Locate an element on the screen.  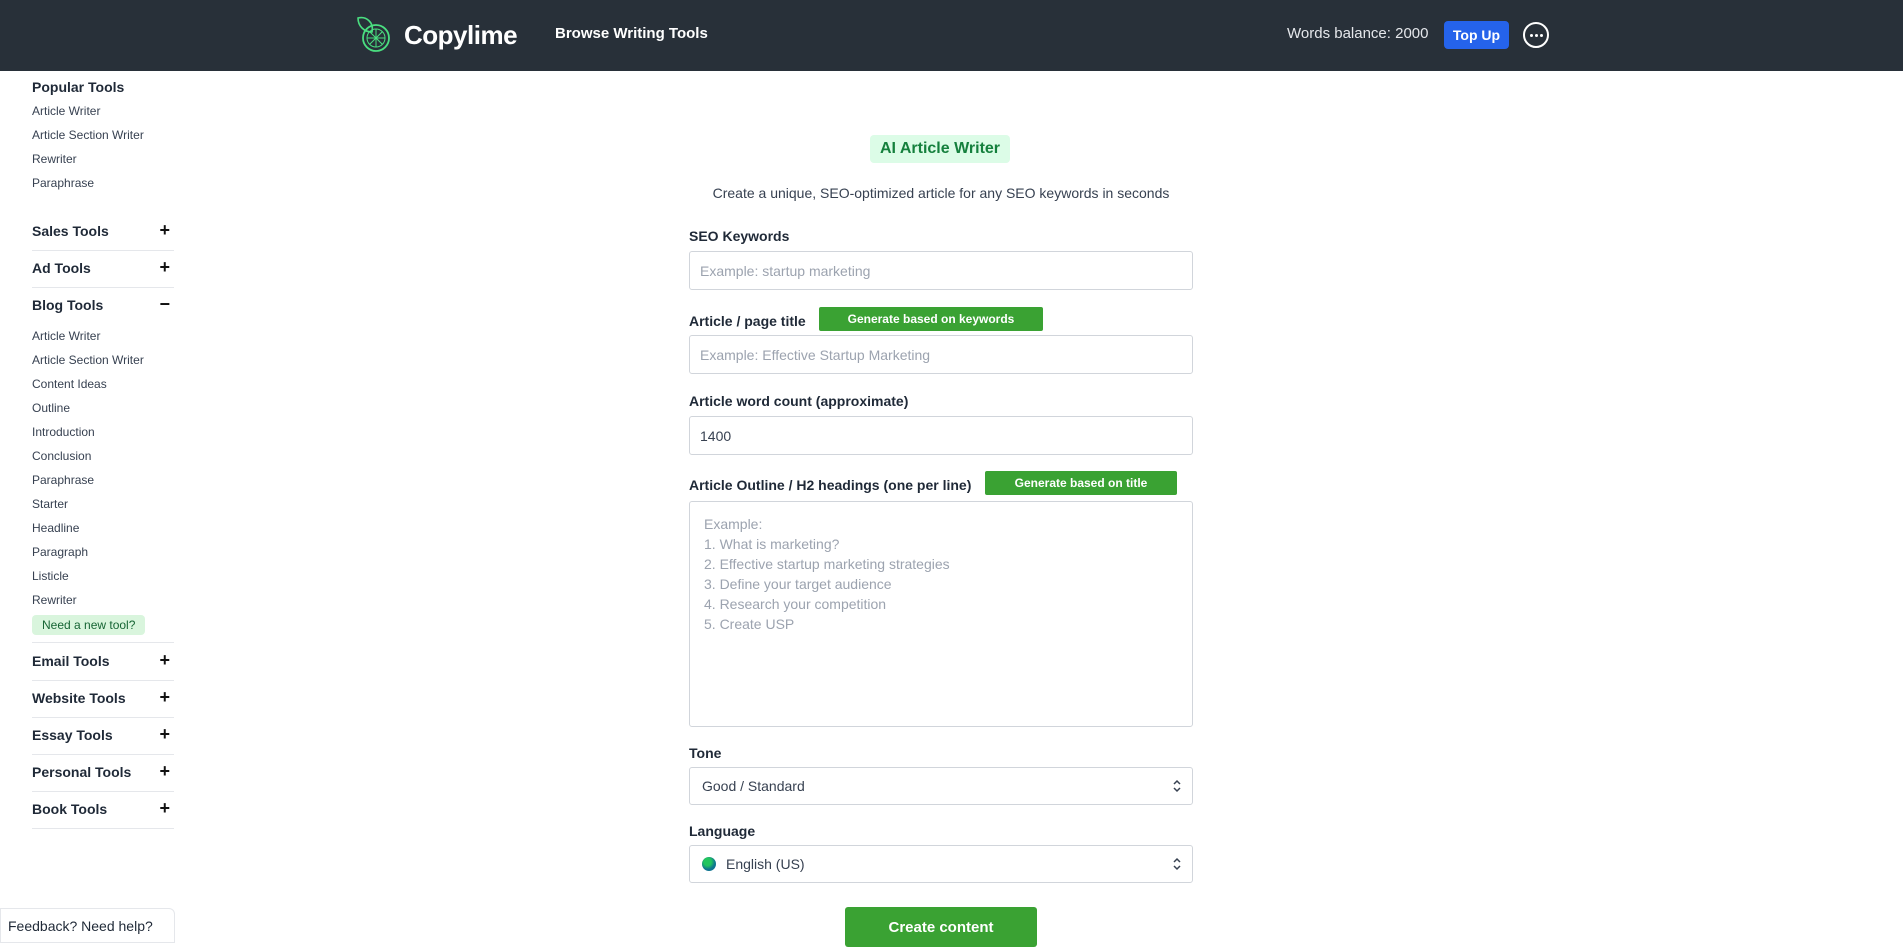
category-label: Book Tools is located at coordinates (69, 809).